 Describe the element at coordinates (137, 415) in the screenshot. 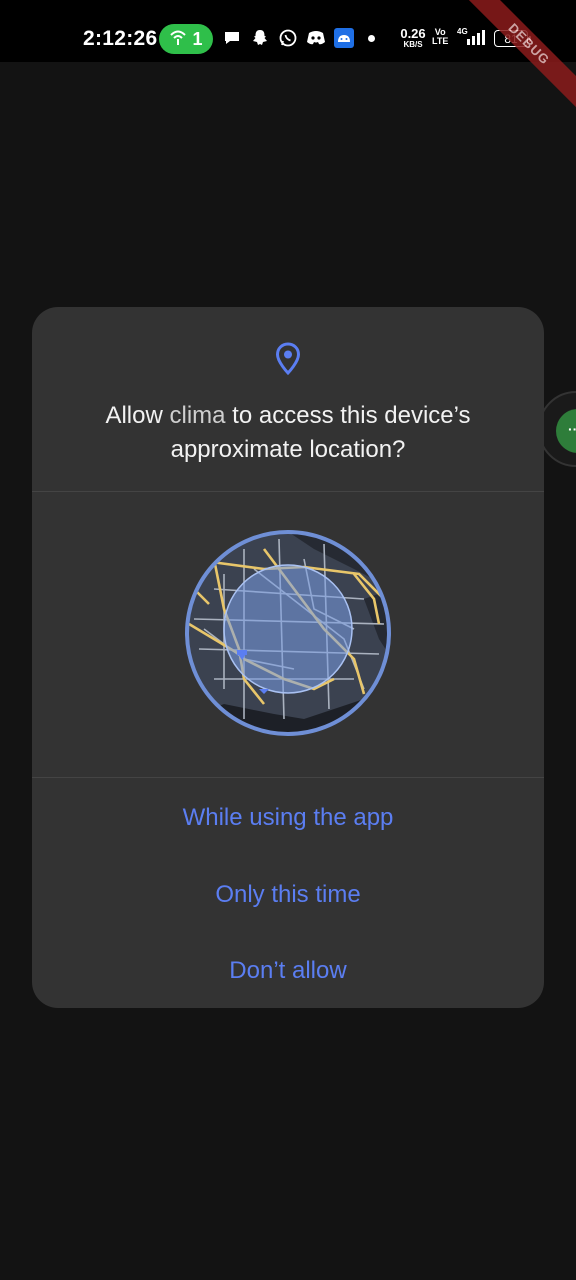

I see `title-prefix: Allow` at that location.